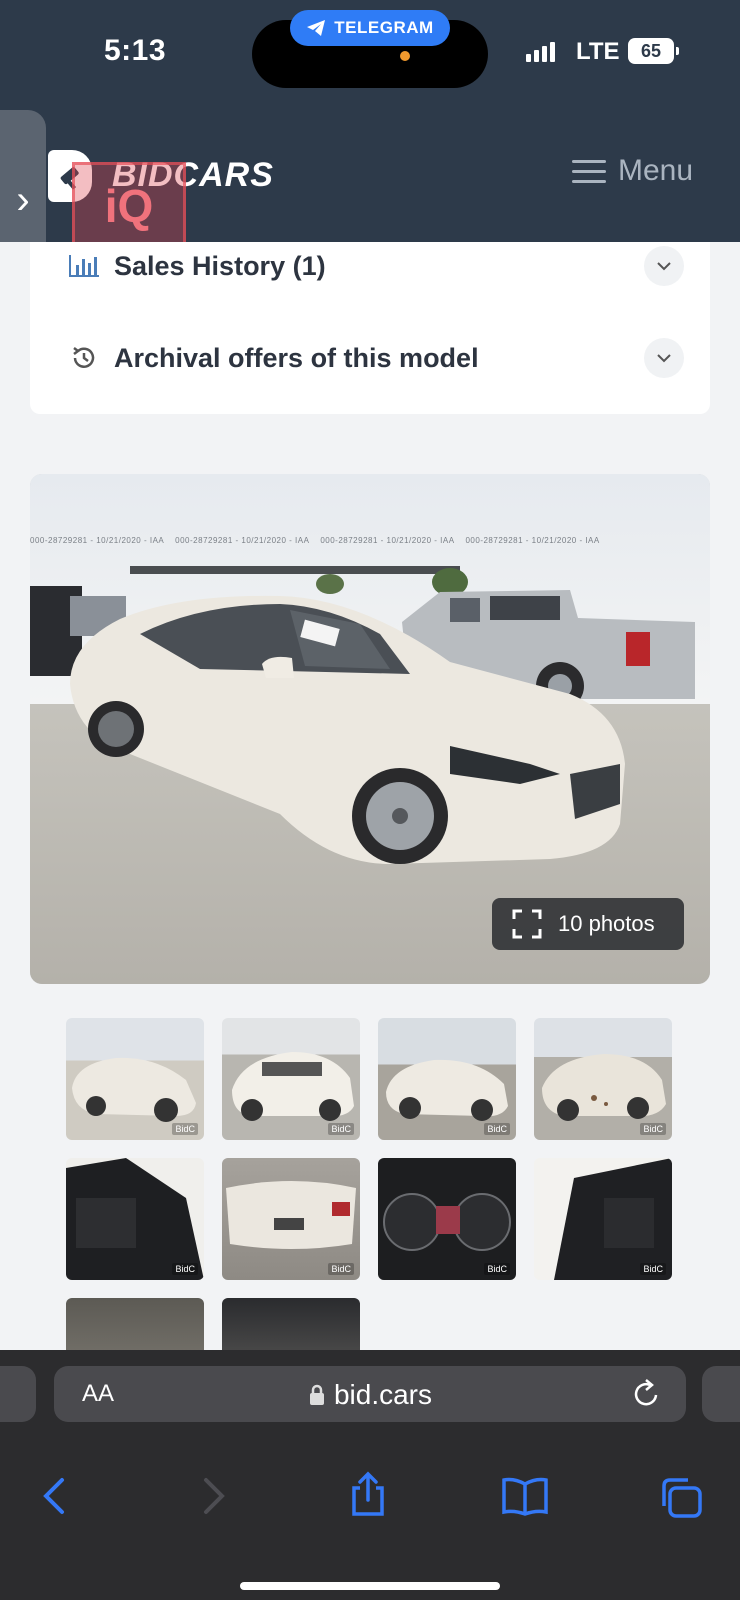 Image resolution: width=740 pixels, height=1600 pixels. Describe the element at coordinates (598, 51) in the screenshot. I see `network-type: LTE` at that location.